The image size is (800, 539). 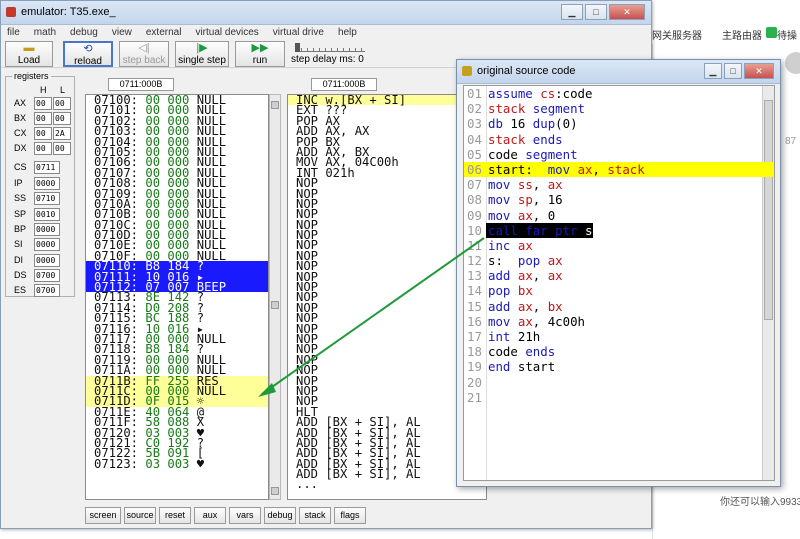 What do you see at coordinates (510, 245) in the screenshot?
I see `source-line-text: inc ax` at bounding box center [510, 245].